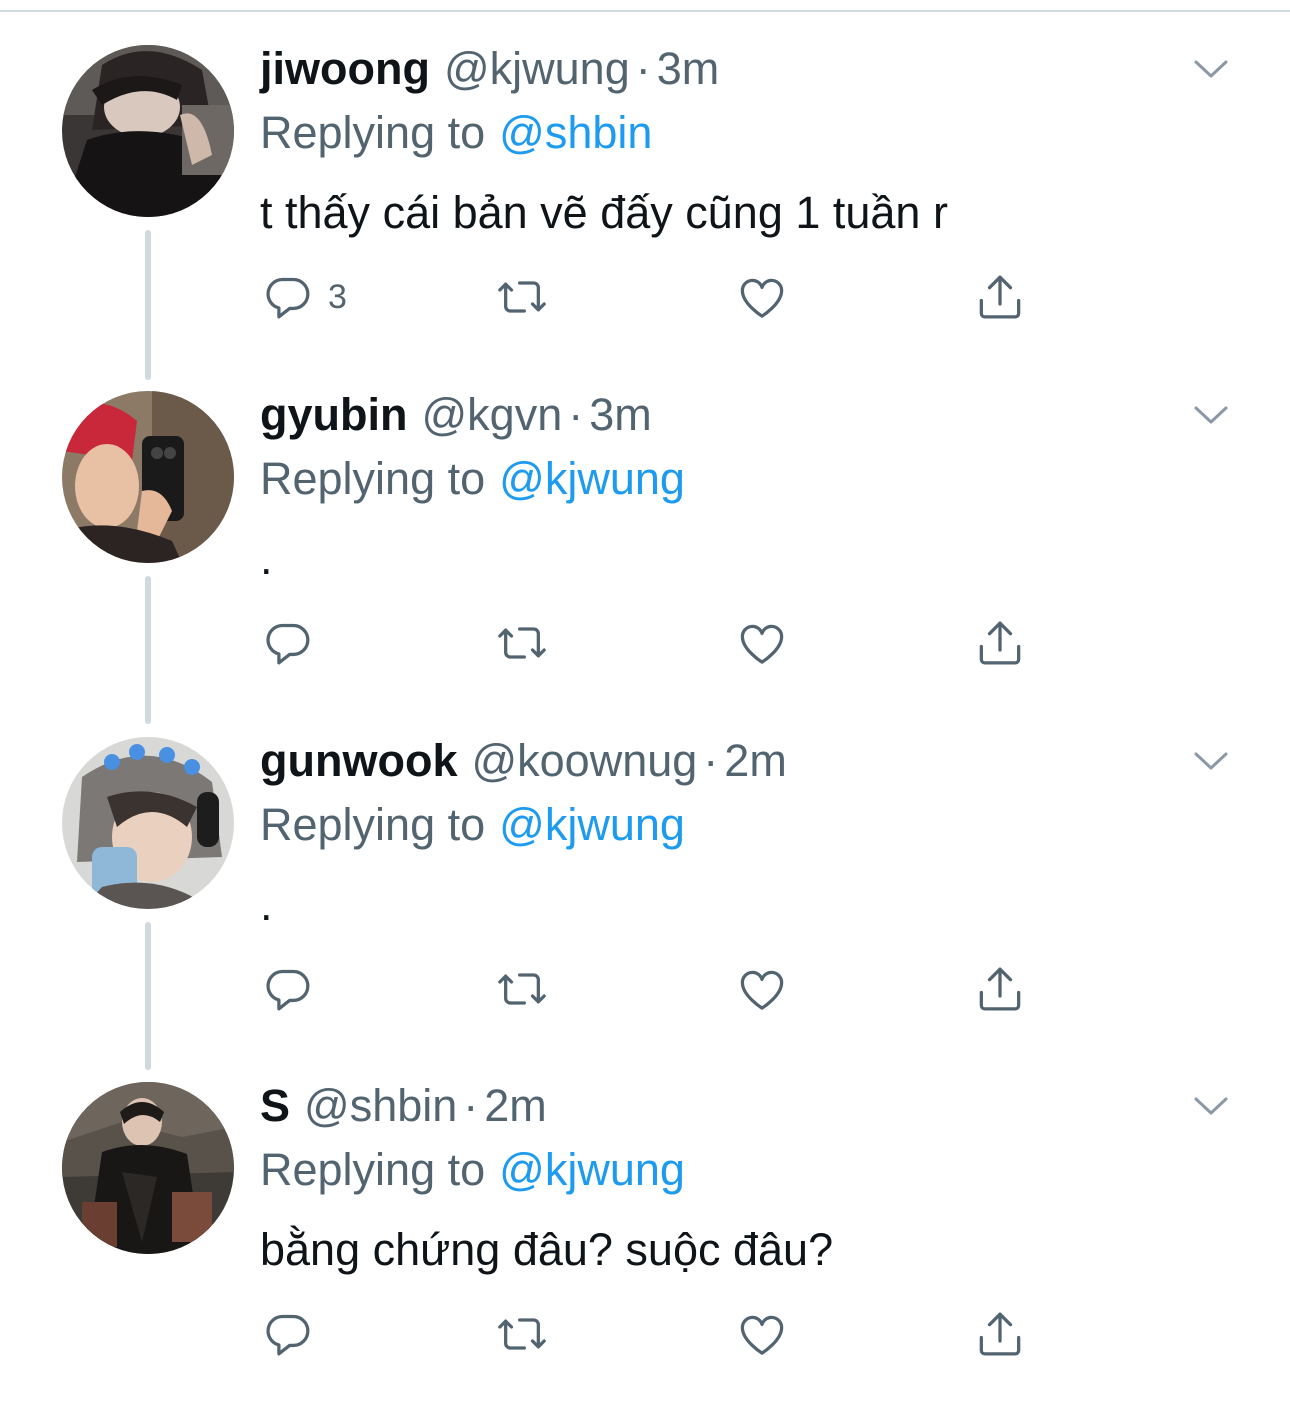 The width and height of the screenshot is (1290, 1427). I want to click on display-name: S, so click(275, 1105).